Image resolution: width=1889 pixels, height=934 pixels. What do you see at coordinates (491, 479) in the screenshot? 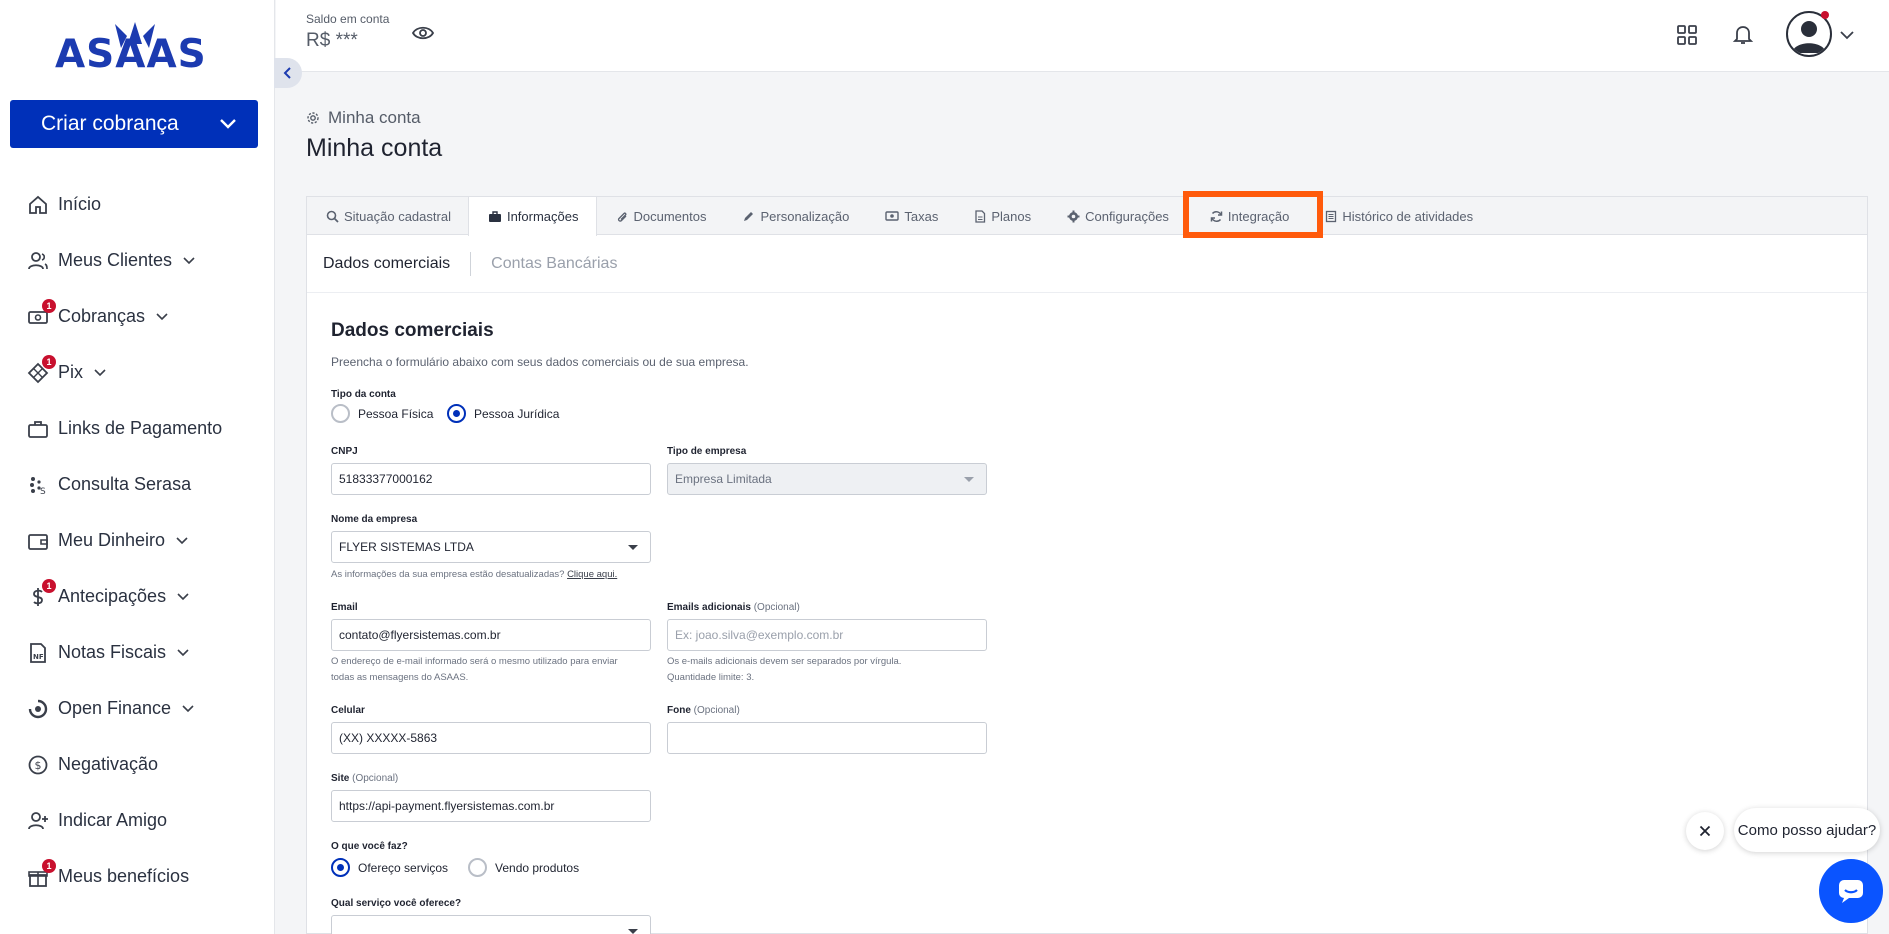
I see `cnpj-field: 51833377000162` at bounding box center [491, 479].